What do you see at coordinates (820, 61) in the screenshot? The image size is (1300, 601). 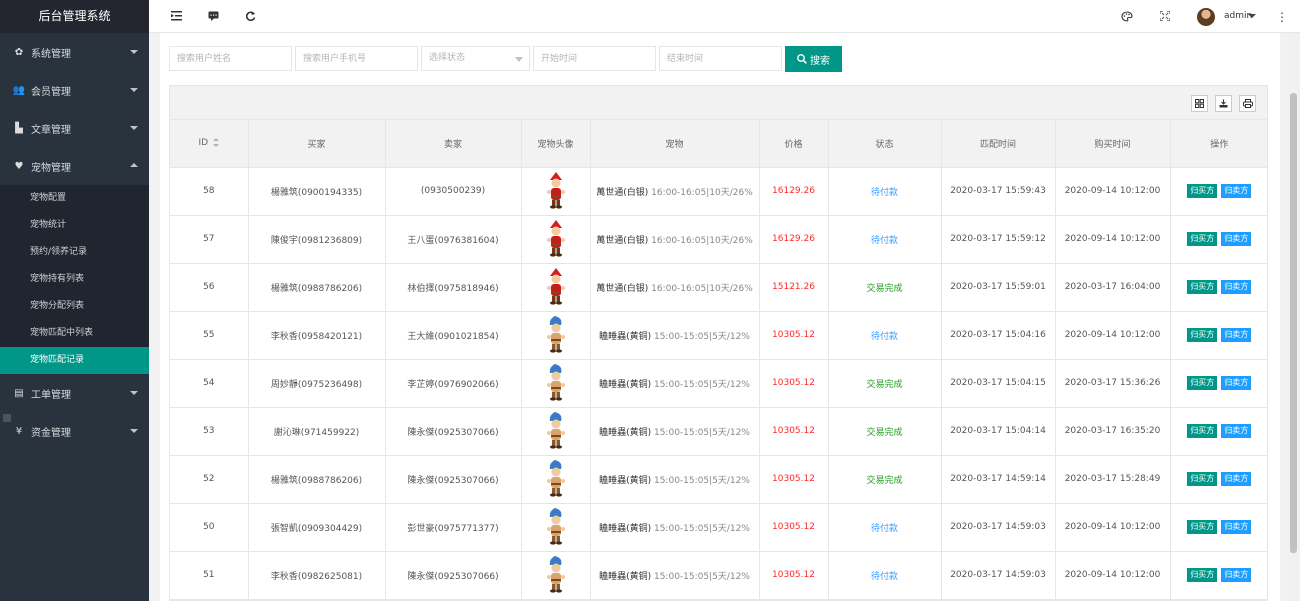 I see `search-button-label: 搜索` at bounding box center [820, 61].